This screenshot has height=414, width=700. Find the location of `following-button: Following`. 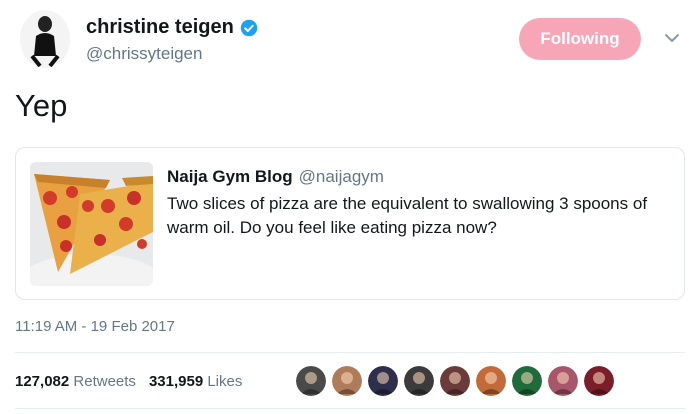

following-button: Following is located at coordinates (580, 39).